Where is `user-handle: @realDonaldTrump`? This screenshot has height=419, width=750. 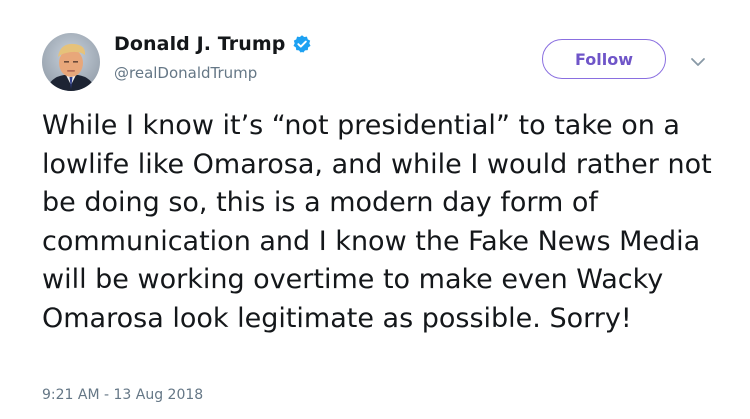
user-handle: @realDonaldTrump is located at coordinates (185, 73).